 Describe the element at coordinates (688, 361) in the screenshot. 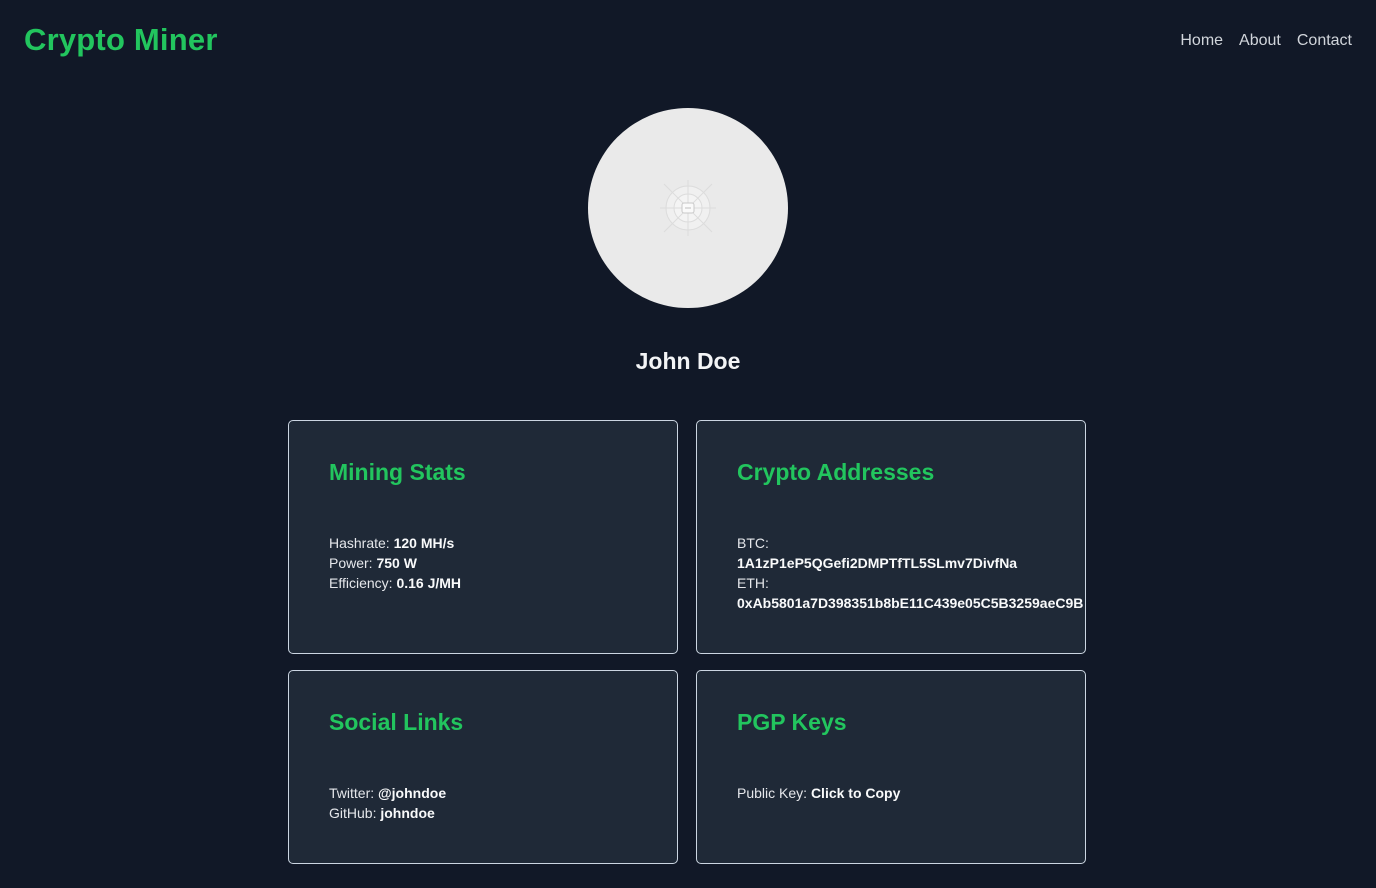

I see `profile-name: John Doe` at that location.